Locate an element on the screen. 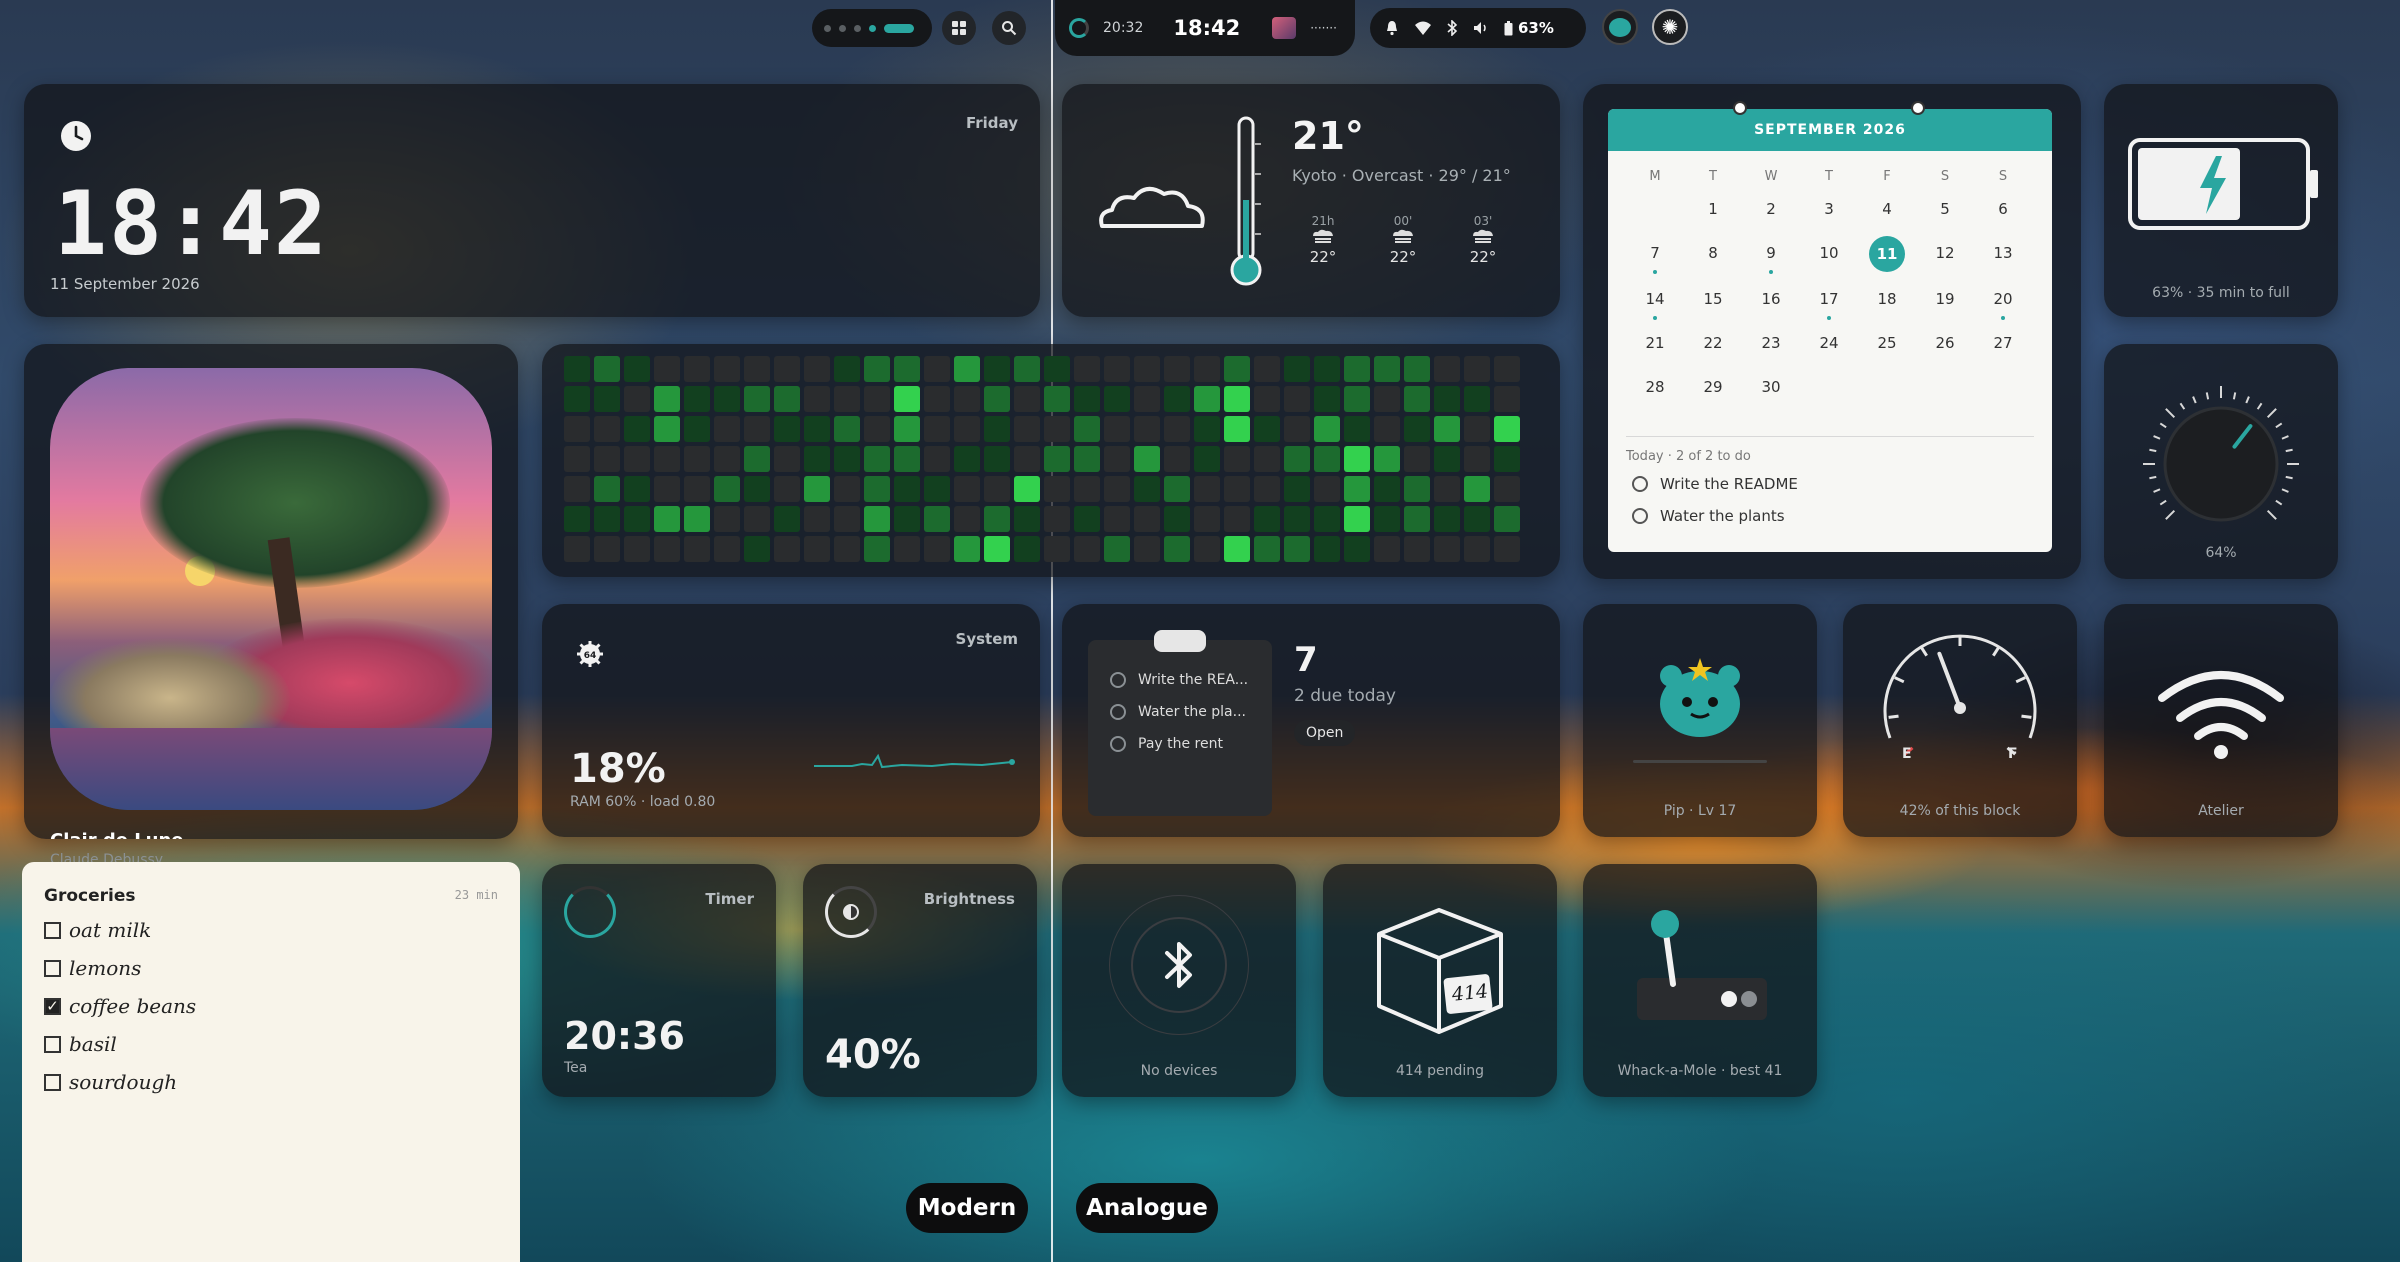 The width and height of the screenshot is (2400, 1262). search-button is located at coordinates (1009, 28).